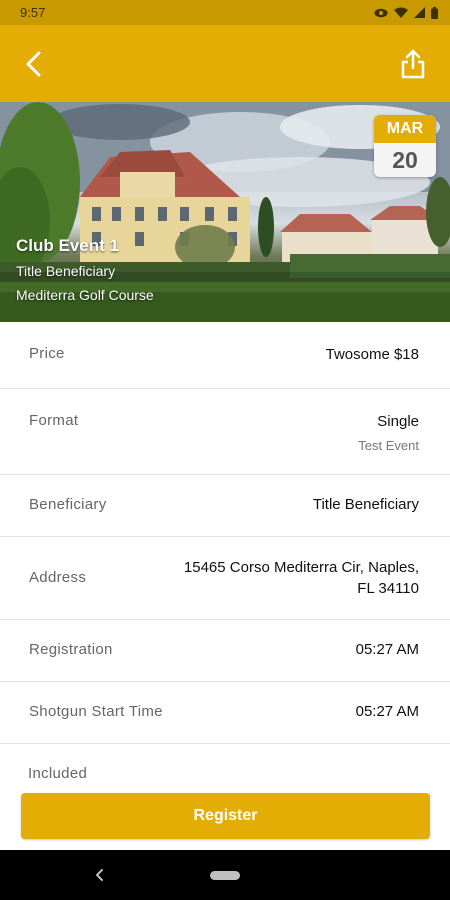  Describe the element at coordinates (398, 421) in the screenshot. I see `detail-value: Single` at that location.